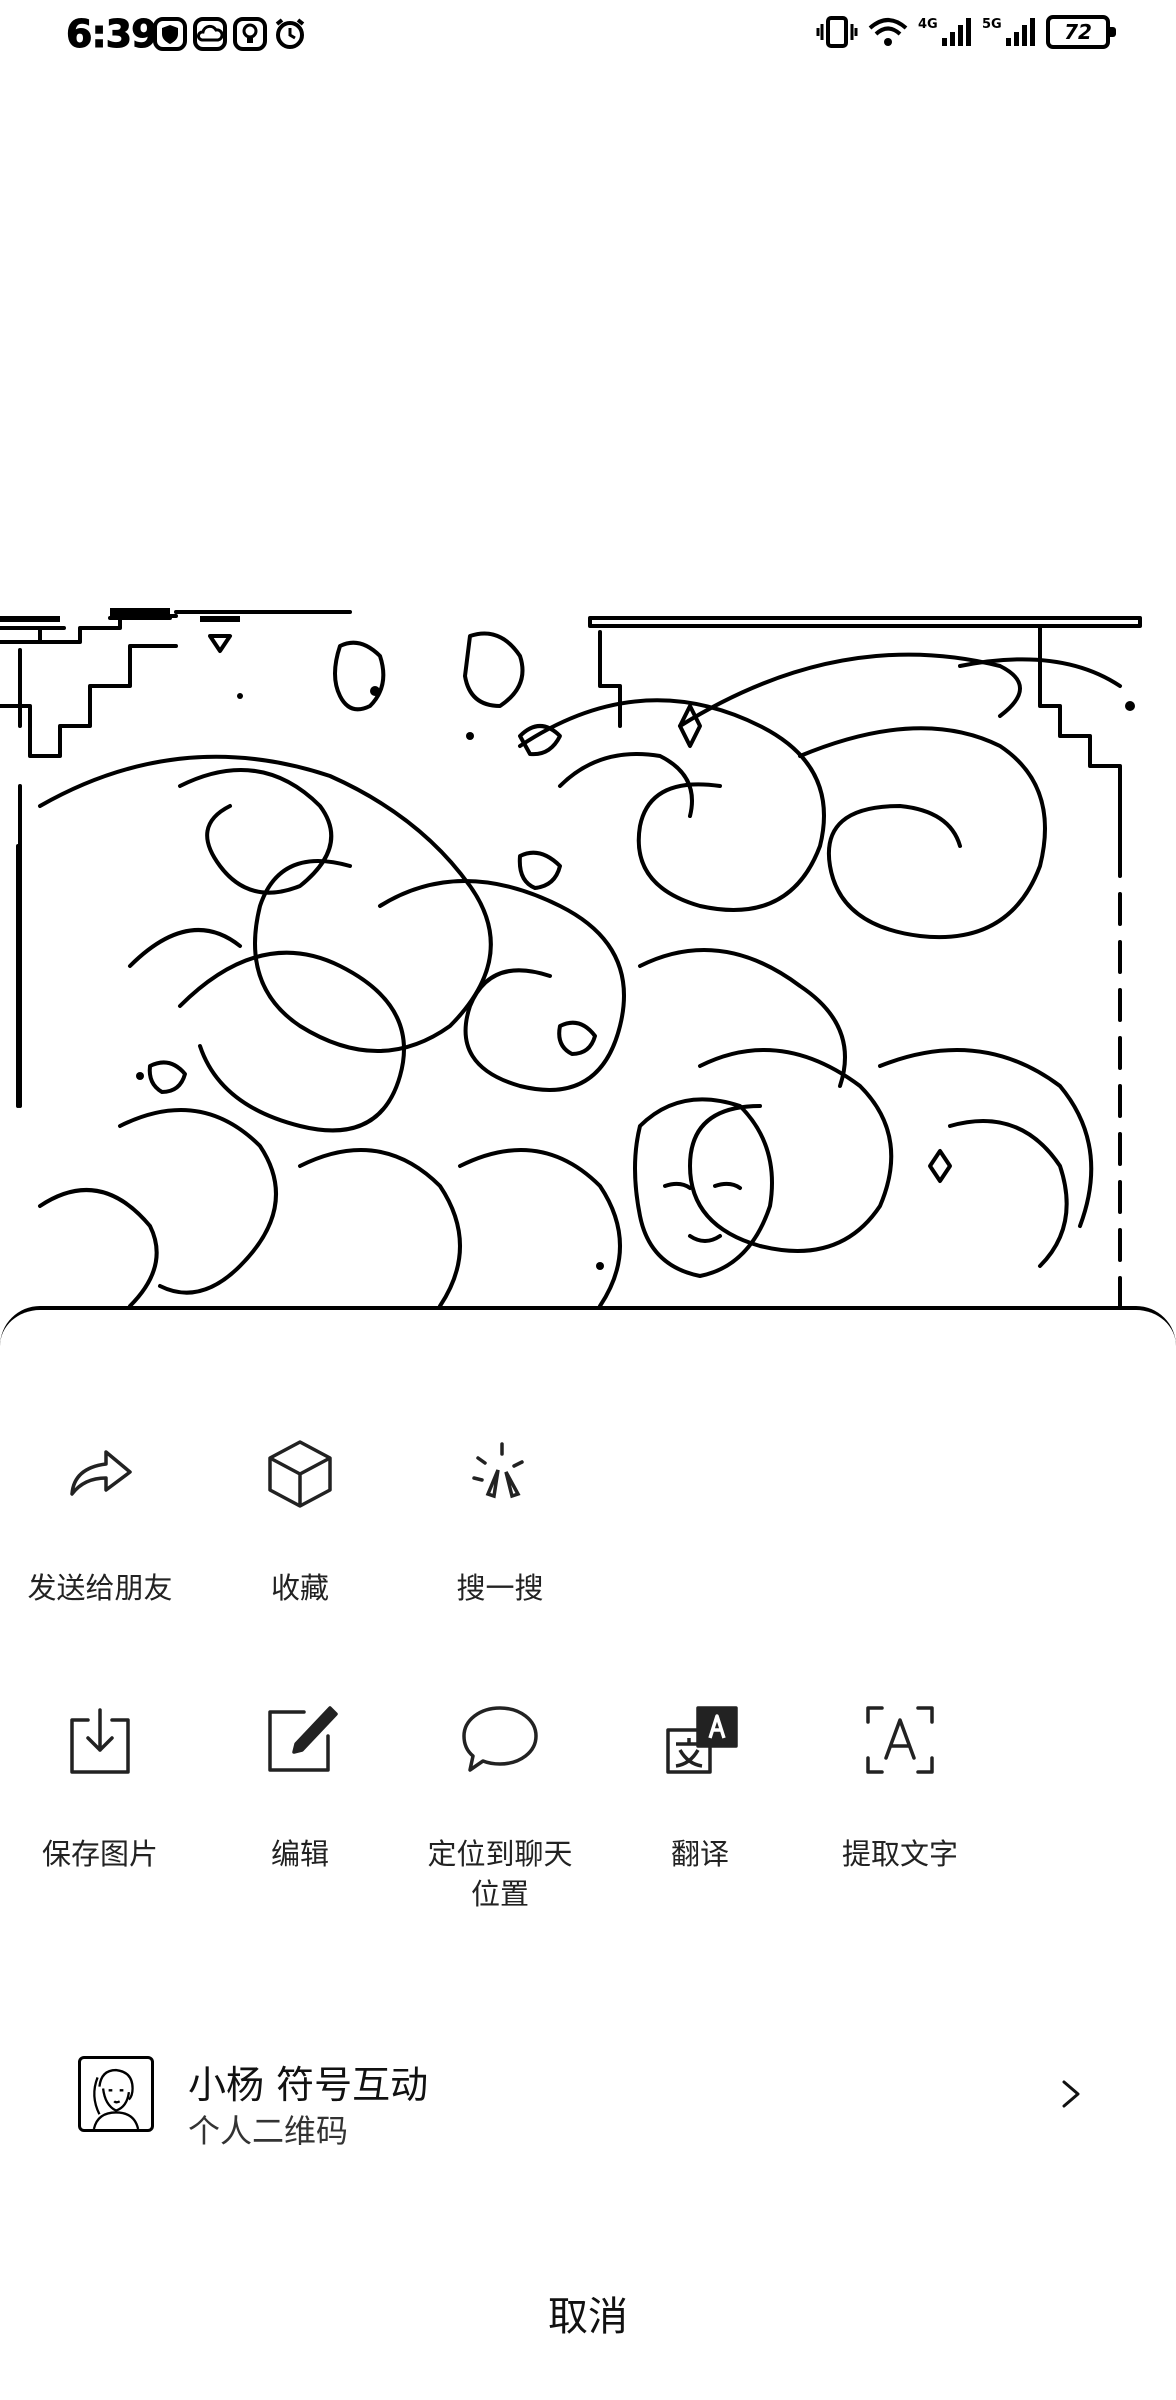 This screenshot has height=2400, width=1176. Describe the element at coordinates (900, 1740) in the screenshot. I see `text-scan-icon` at that location.